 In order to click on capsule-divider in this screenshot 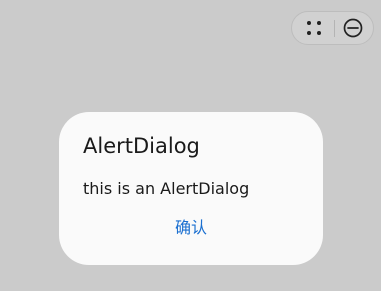, I will do `click(334, 28)`.